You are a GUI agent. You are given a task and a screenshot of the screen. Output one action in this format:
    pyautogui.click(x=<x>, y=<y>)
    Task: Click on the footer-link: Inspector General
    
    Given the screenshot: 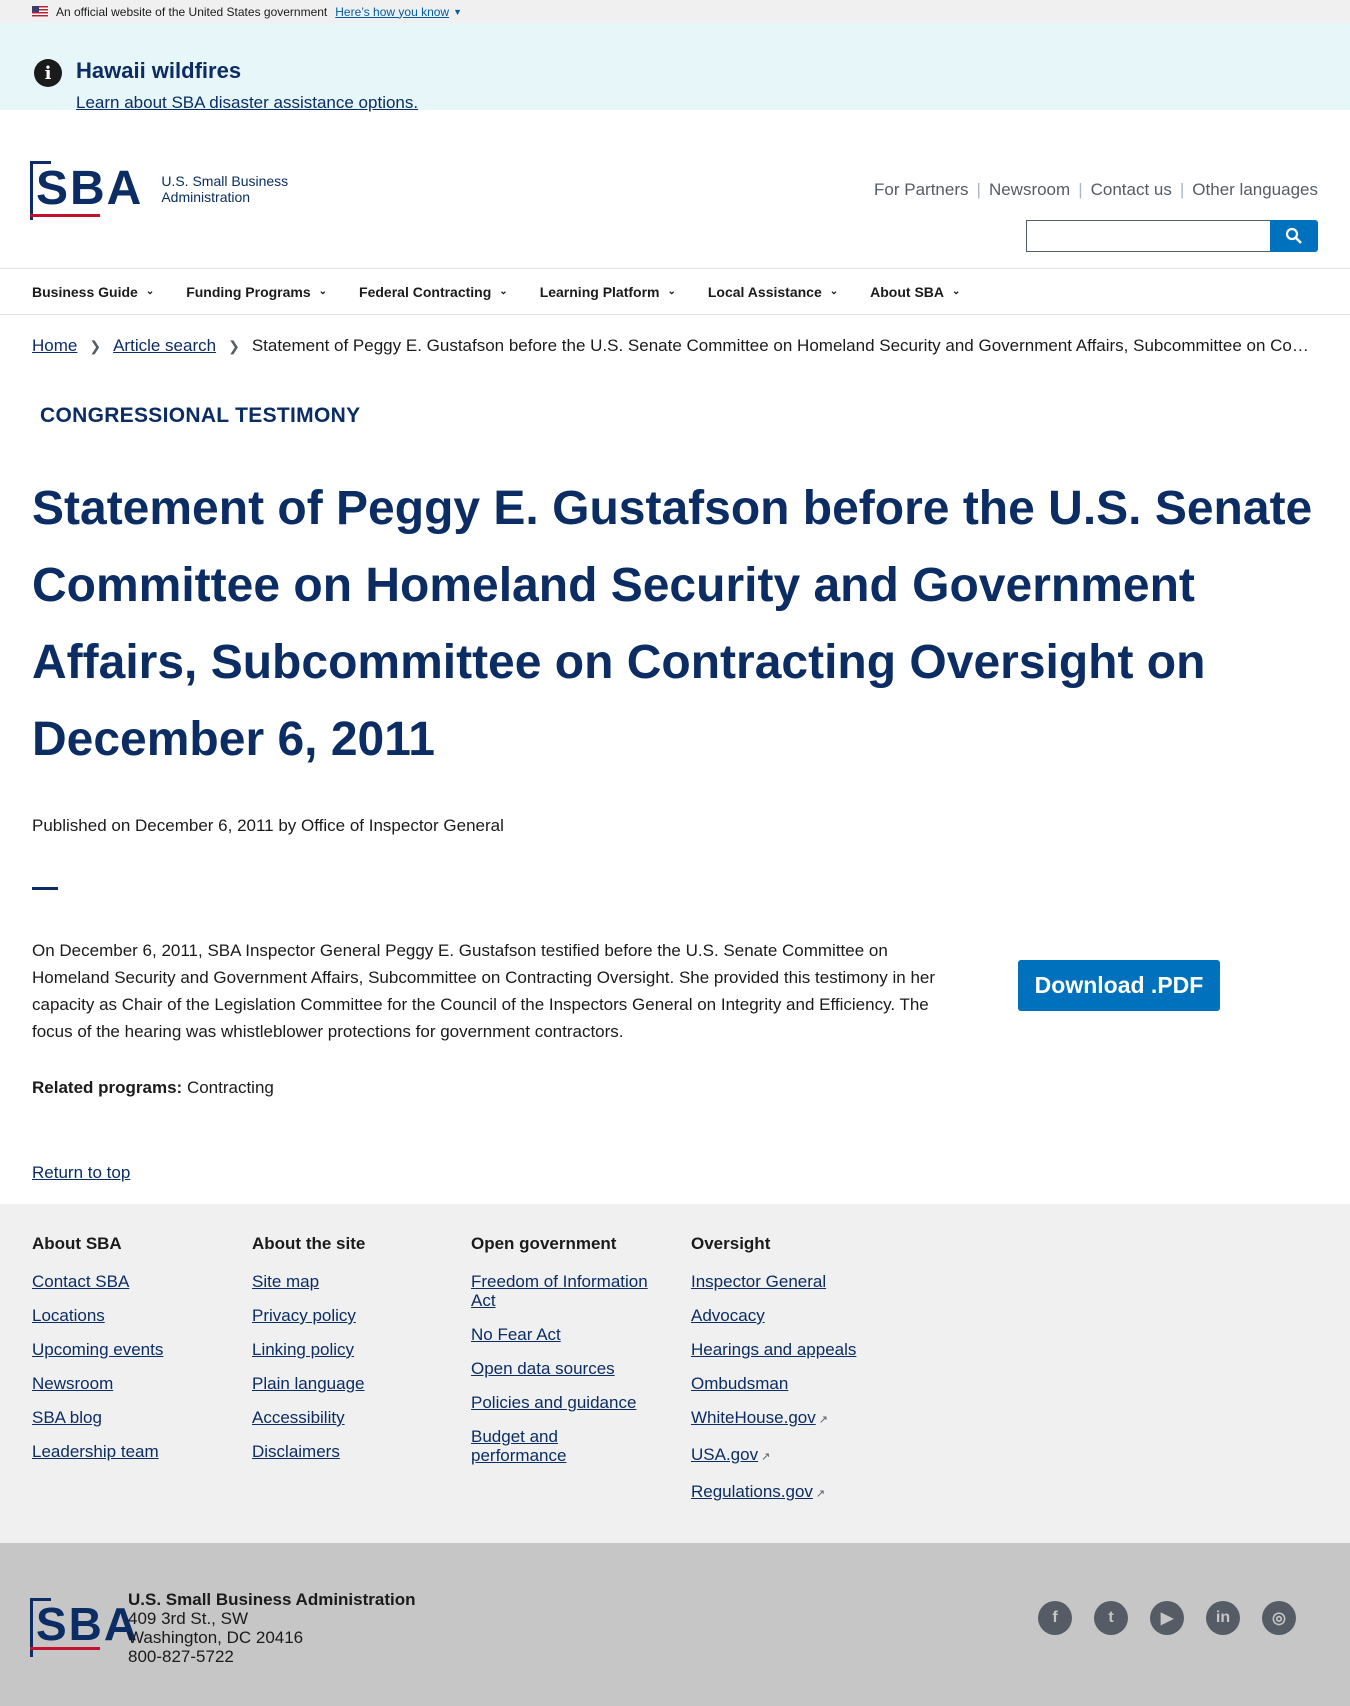 What is the action you would take?
    pyautogui.click(x=786, y=1281)
    